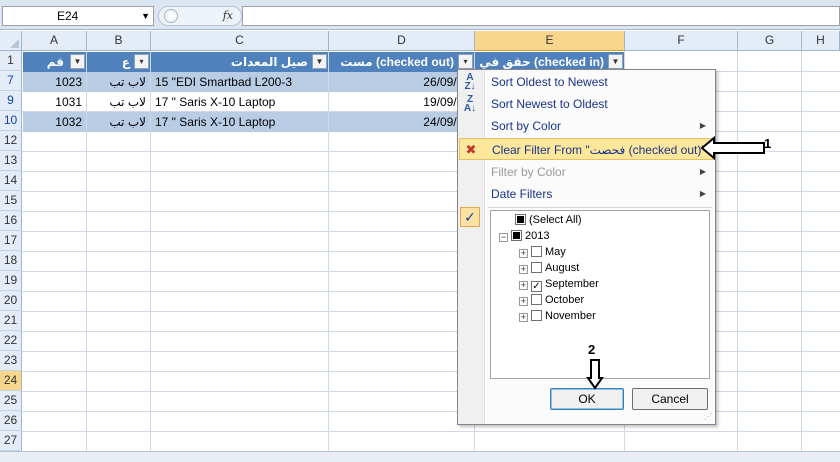 The width and height of the screenshot is (840, 462). Describe the element at coordinates (586, 126) in the screenshot. I see `menu-item-sort-by-color: Sort by Color ▶` at that location.